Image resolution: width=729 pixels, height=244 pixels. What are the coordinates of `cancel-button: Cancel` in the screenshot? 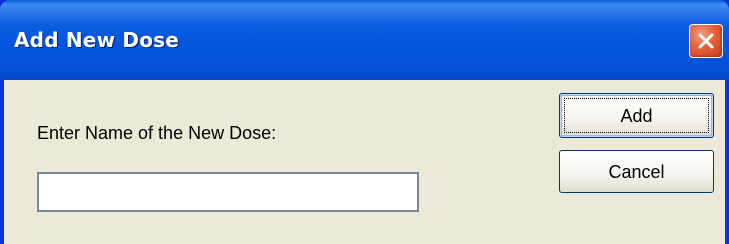 It's located at (636, 171).